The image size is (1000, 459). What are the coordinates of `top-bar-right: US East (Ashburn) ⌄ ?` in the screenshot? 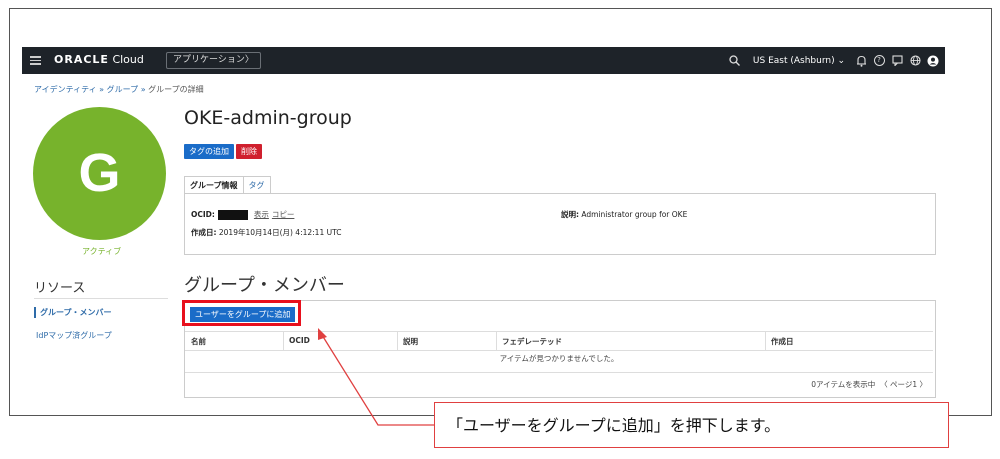 It's located at (834, 60).